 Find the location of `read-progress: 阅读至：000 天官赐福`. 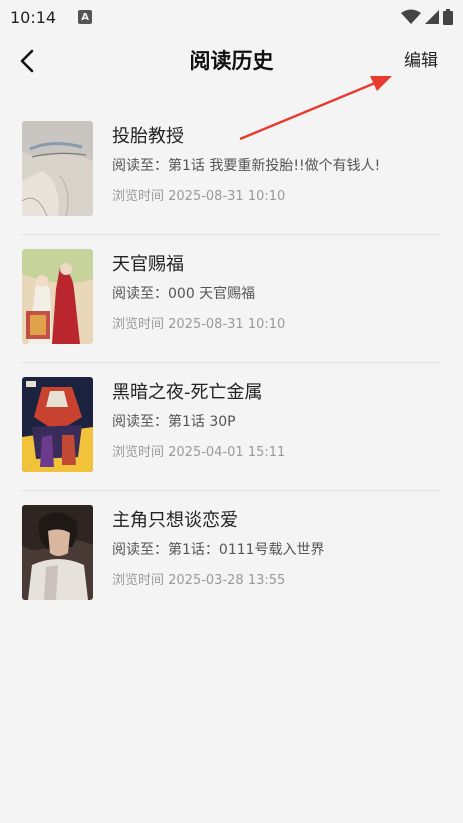

read-progress: 阅读至：000 天官赐福 is located at coordinates (184, 294).